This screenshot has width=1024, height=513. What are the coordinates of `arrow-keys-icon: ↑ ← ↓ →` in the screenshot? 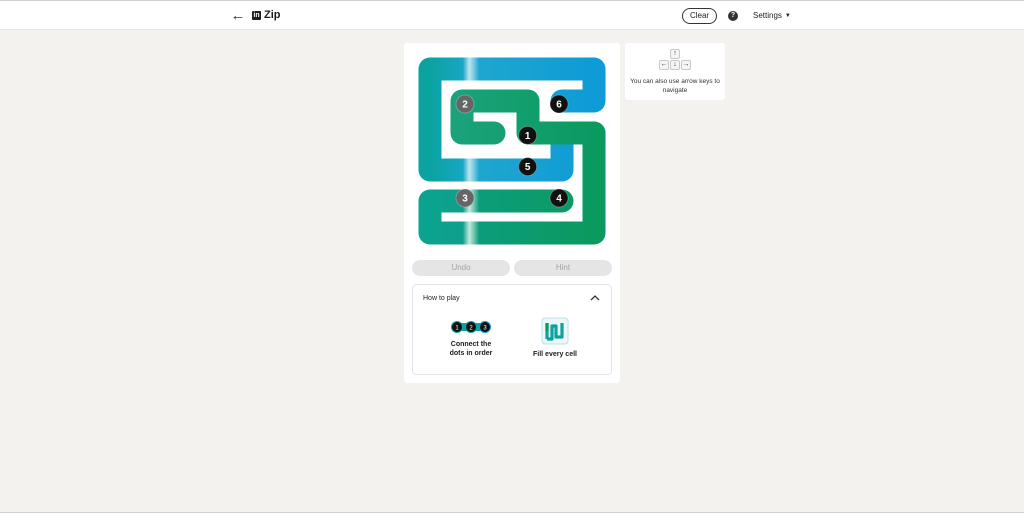 It's located at (675, 60).